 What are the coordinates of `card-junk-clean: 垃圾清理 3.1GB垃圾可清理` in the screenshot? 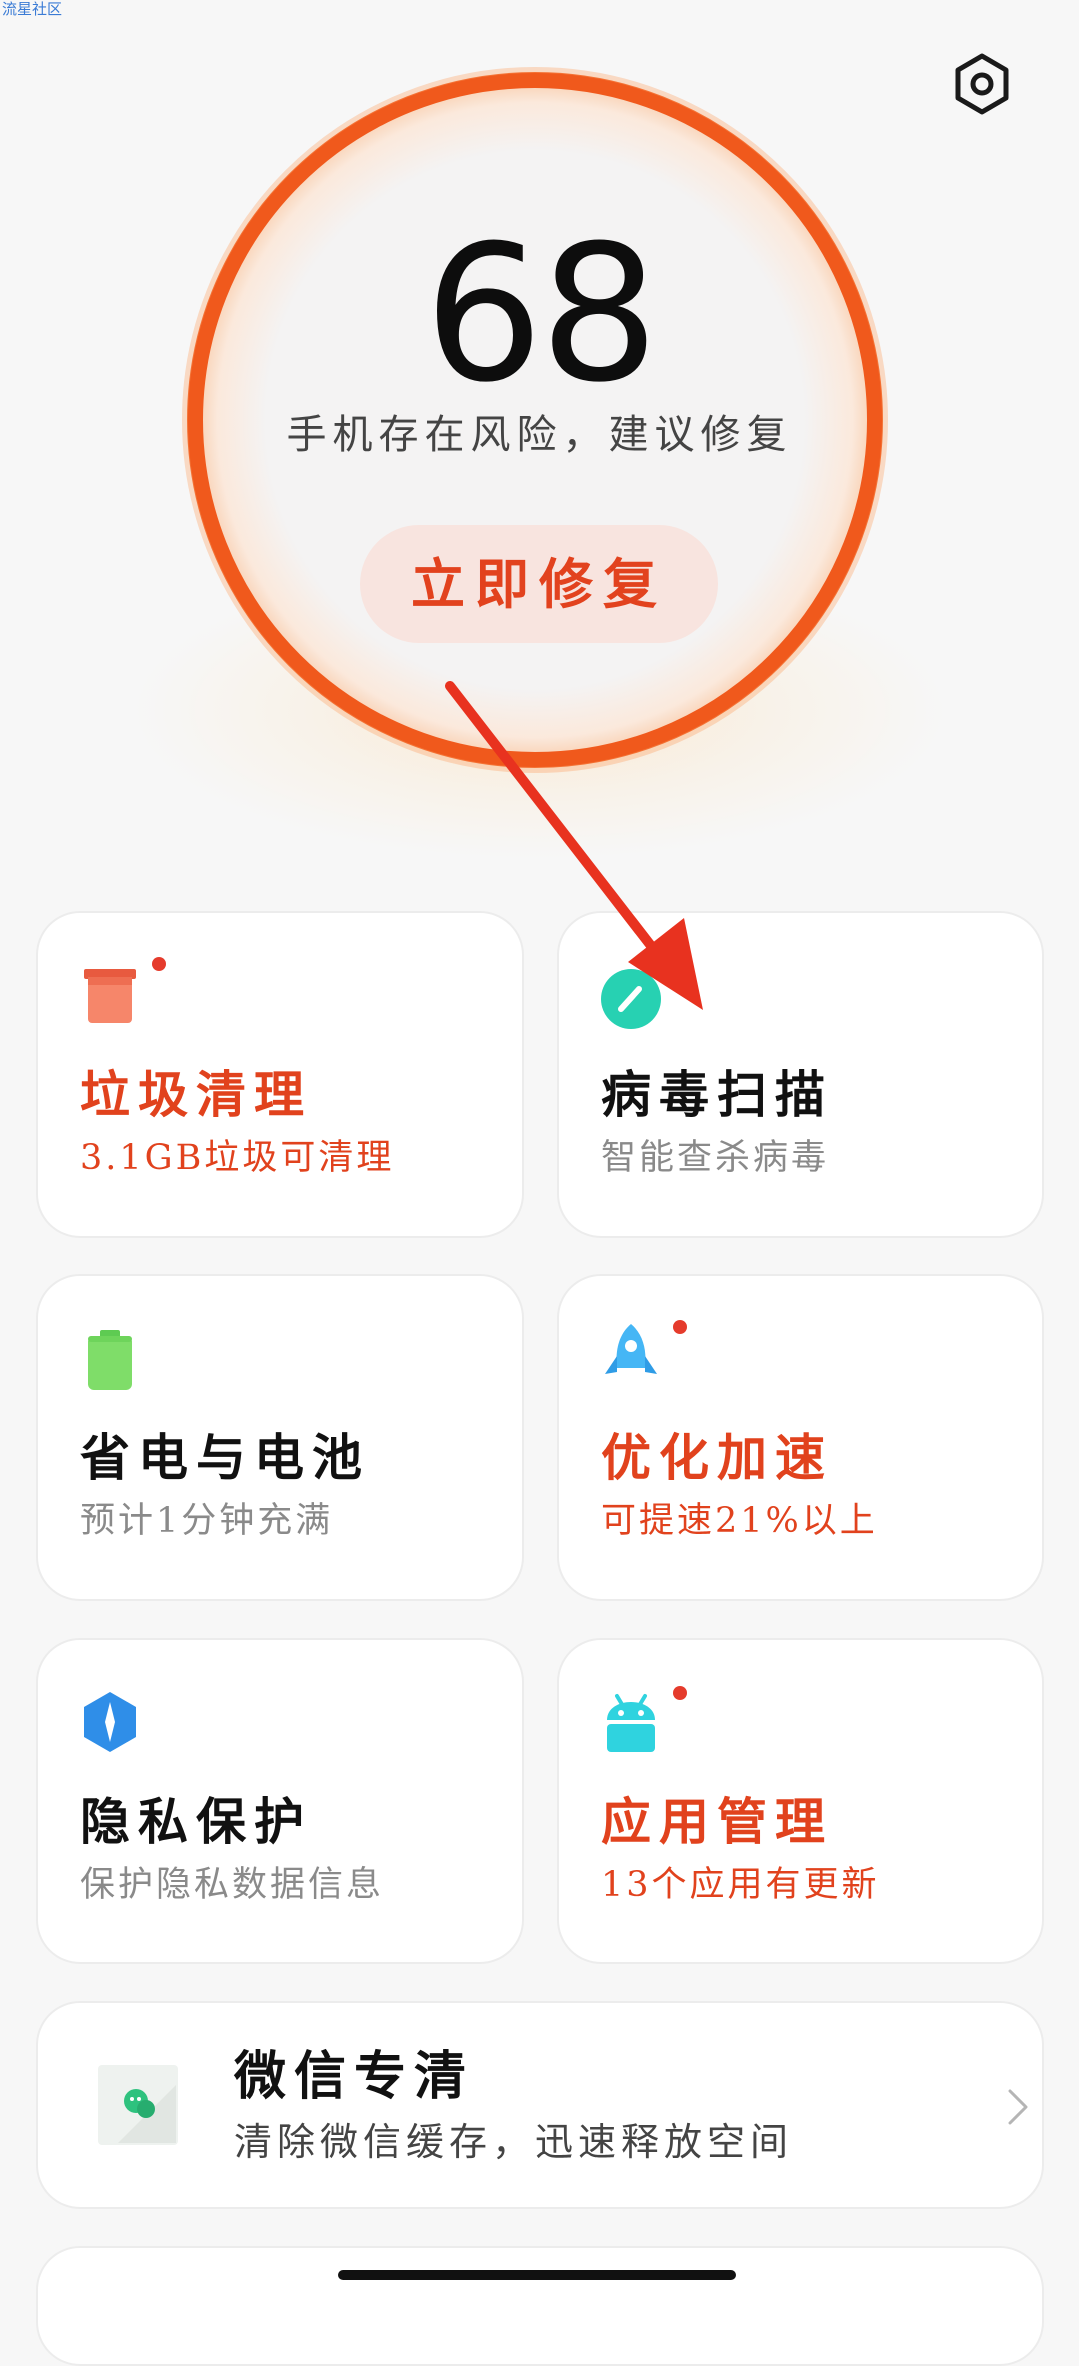 It's located at (280, 1074).